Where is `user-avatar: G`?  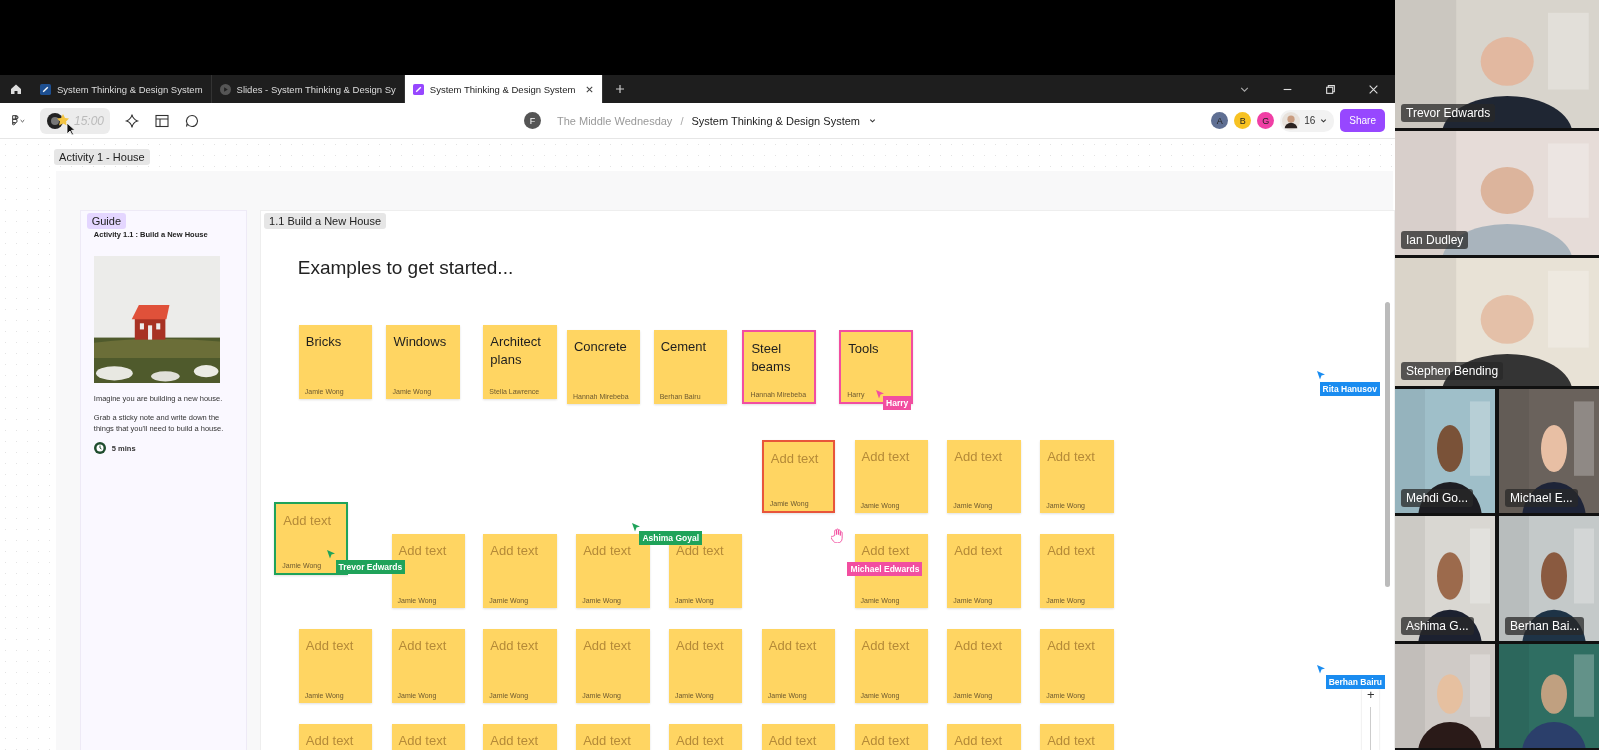 user-avatar: G is located at coordinates (1266, 120).